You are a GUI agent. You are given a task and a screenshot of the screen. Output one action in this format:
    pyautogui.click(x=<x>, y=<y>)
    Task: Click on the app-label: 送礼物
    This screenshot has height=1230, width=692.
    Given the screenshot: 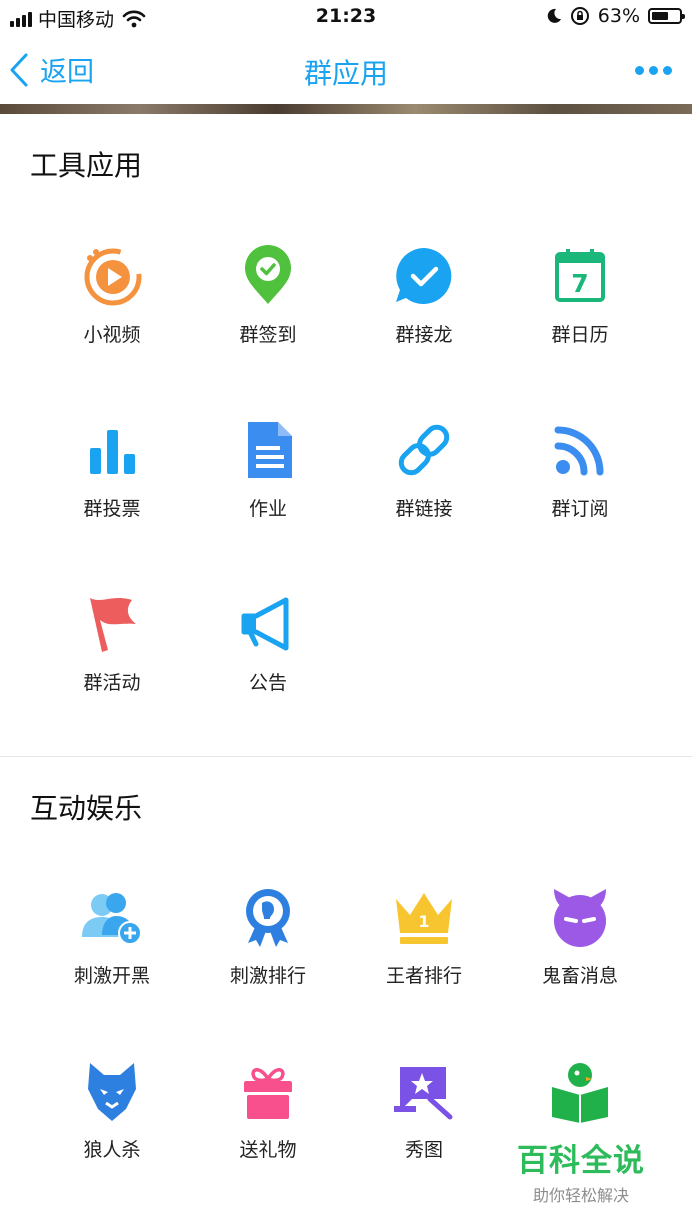 What is the action you would take?
    pyautogui.click(x=268, y=1150)
    